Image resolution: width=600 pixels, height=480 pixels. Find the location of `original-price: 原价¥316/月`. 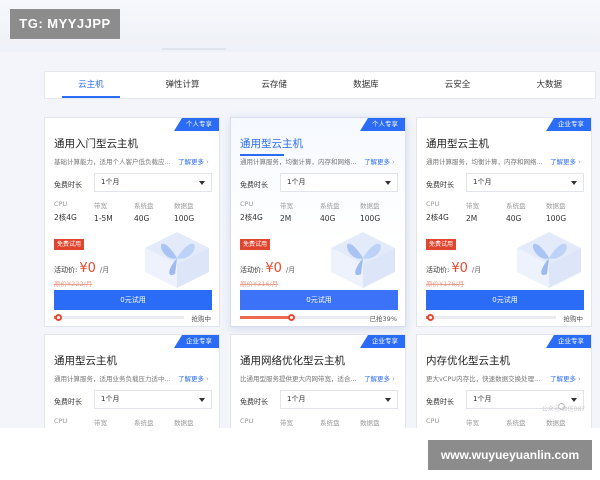

original-price: 原价¥316/月 is located at coordinates (259, 284).